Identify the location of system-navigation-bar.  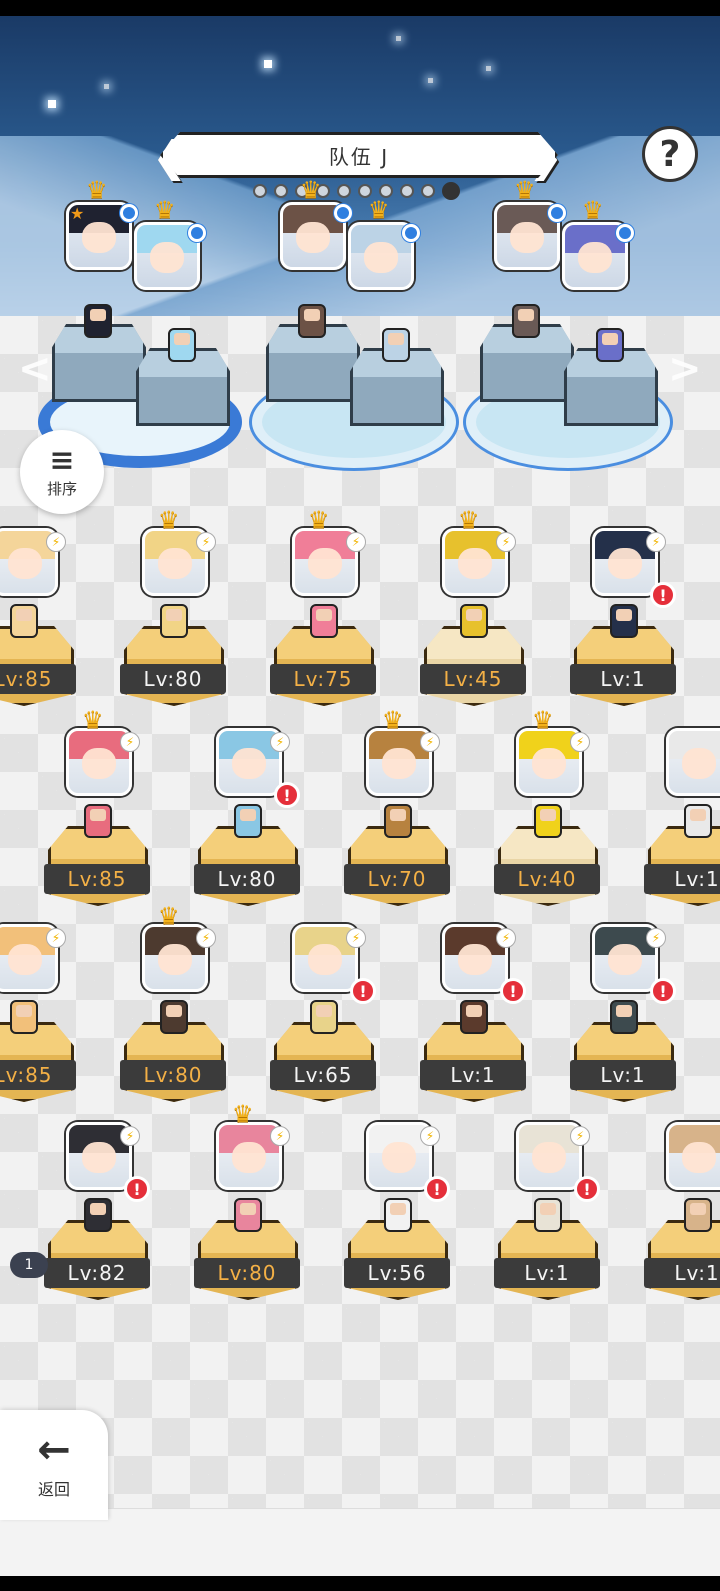
(360, 1583).